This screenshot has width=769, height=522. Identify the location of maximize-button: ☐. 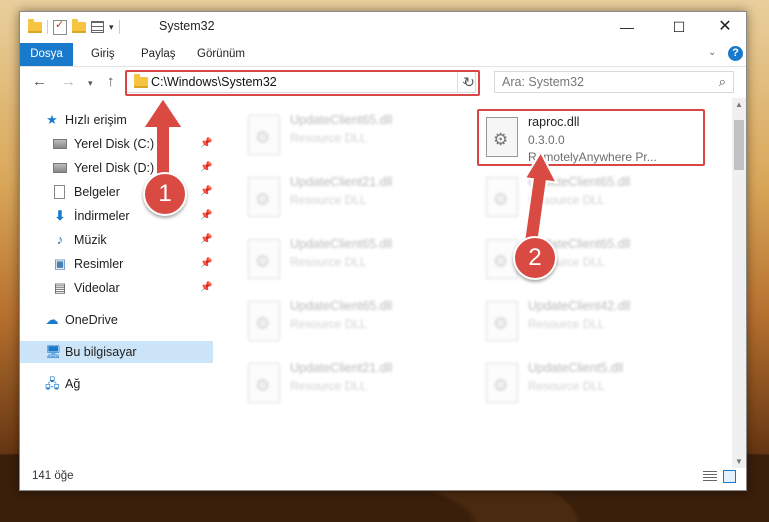
(679, 27).